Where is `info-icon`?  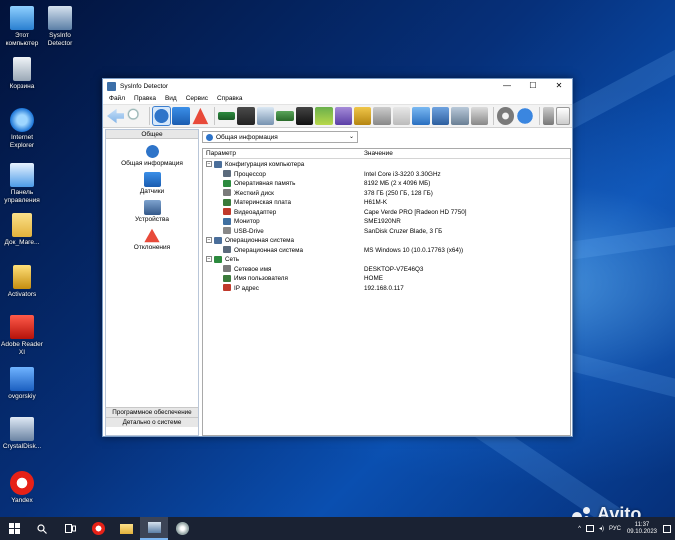 info-icon is located at coordinates (161, 116).